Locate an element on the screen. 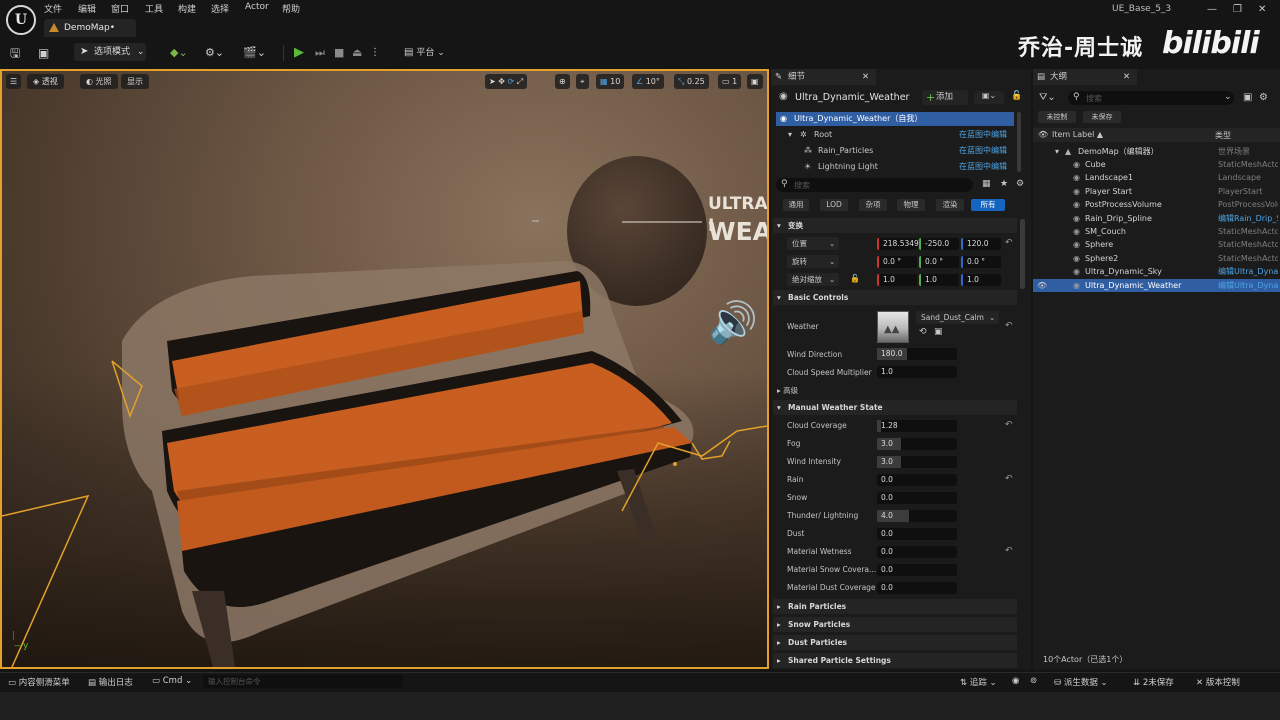 The image size is (1280, 720). menu-build: 构建 is located at coordinates (187, 8).